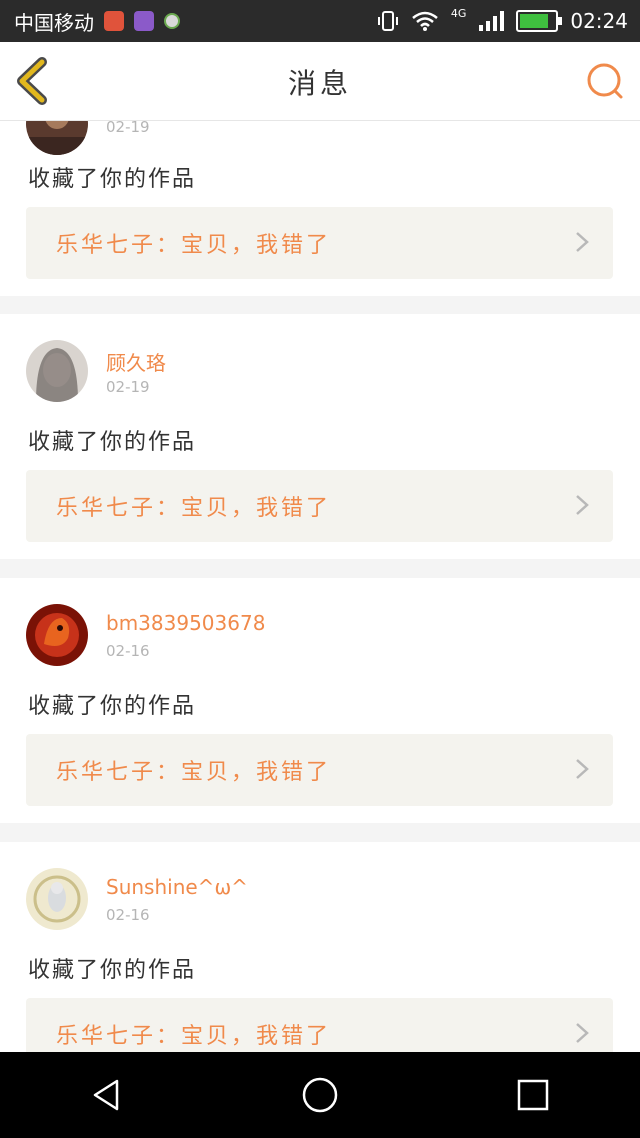 Image resolution: width=640 pixels, height=1138 pixels. Describe the element at coordinates (492, 21) in the screenshot. I see `signal-icon` at that location.